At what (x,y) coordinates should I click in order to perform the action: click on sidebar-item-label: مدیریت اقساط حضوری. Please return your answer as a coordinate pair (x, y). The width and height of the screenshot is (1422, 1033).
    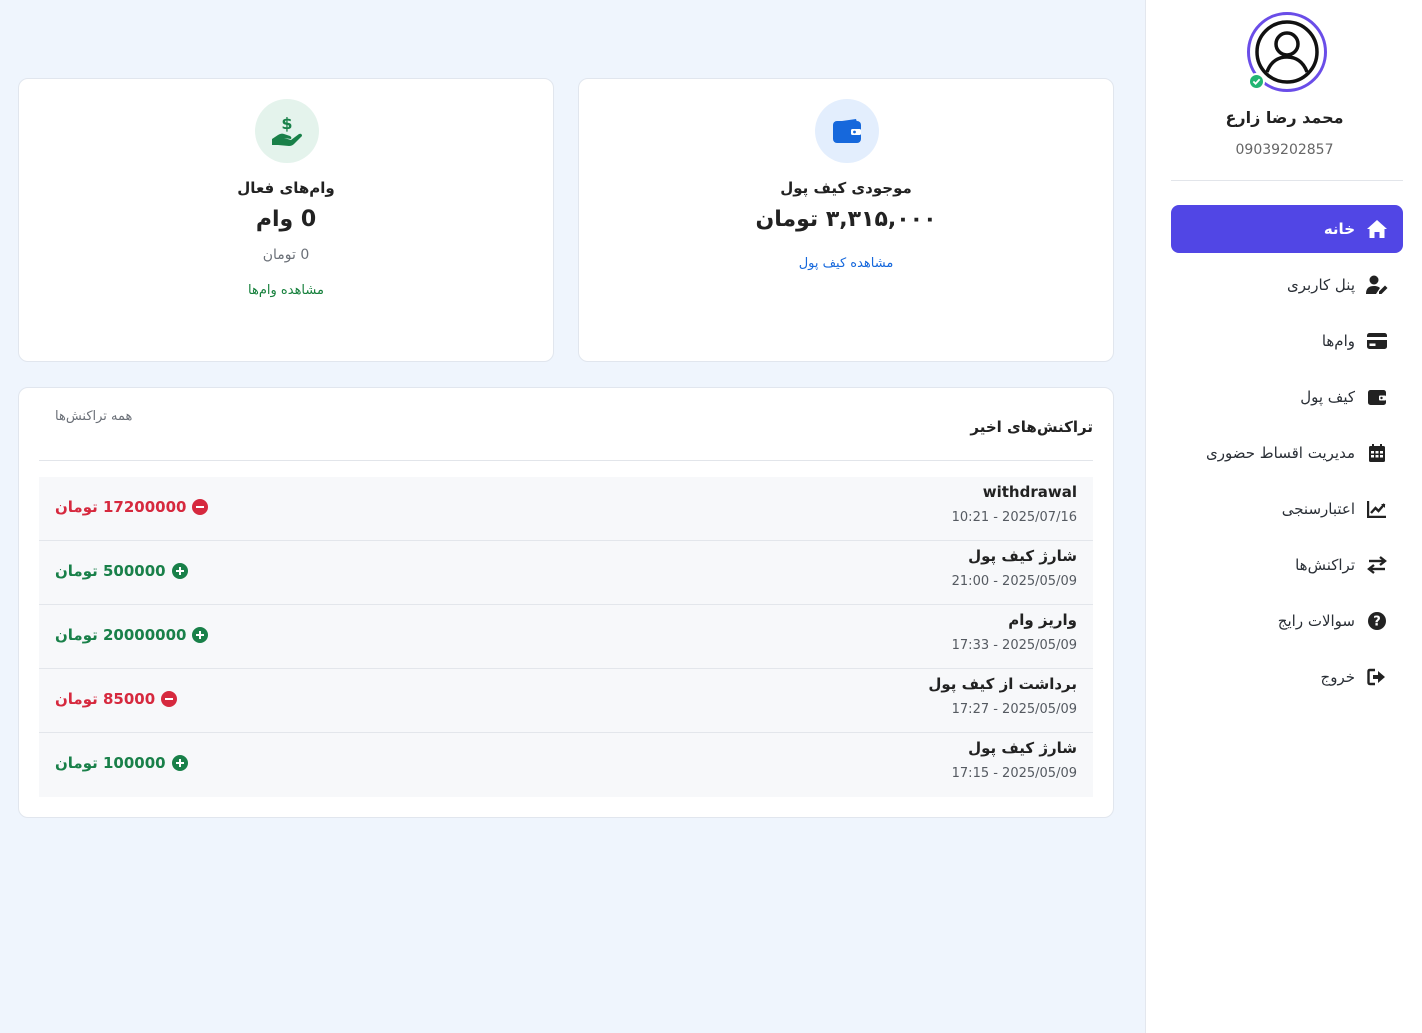
    Looking at the image, I should click on (1280, 453).